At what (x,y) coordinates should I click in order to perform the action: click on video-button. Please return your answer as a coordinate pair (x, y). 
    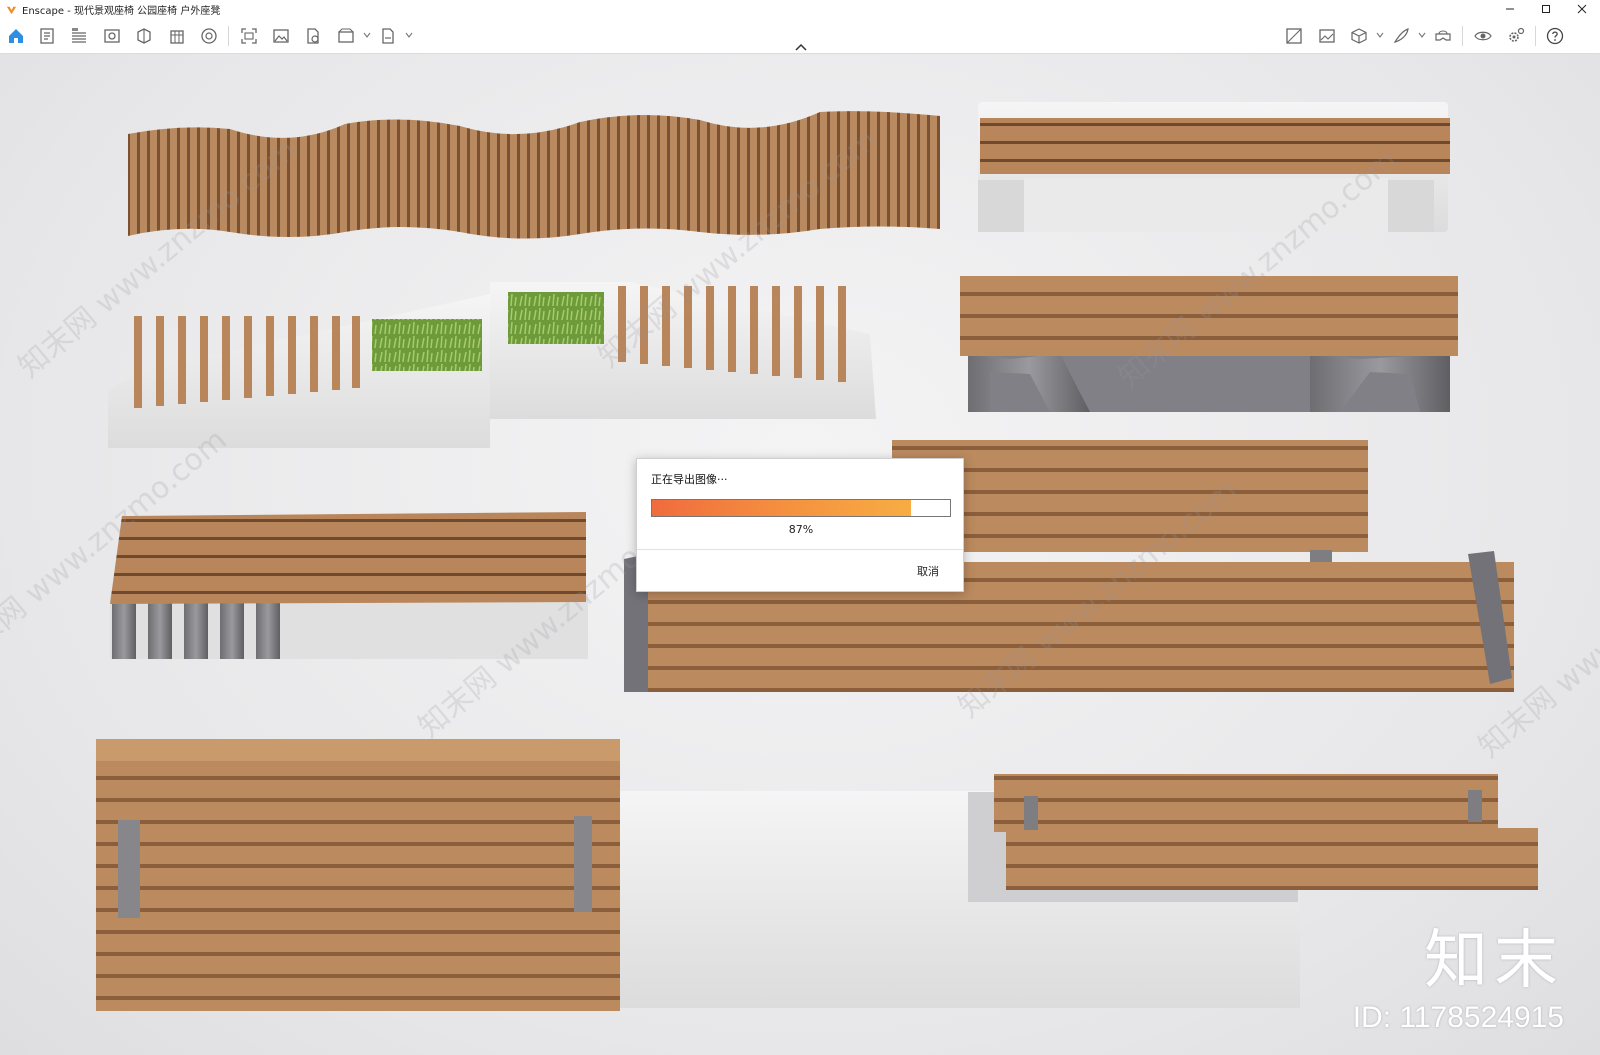
    Looking at the image, I should click on (346, 36).